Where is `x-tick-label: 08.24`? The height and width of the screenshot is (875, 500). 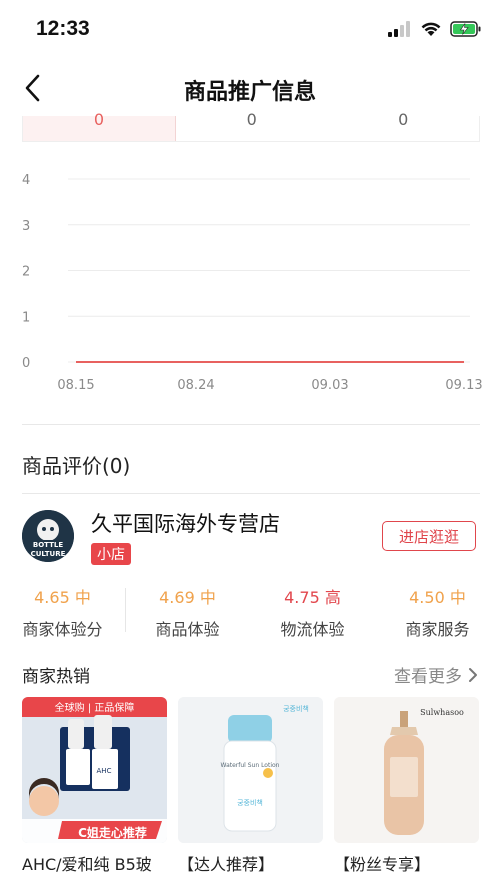 x-tick-label: 08.24 is located at coordinates (195, 385).